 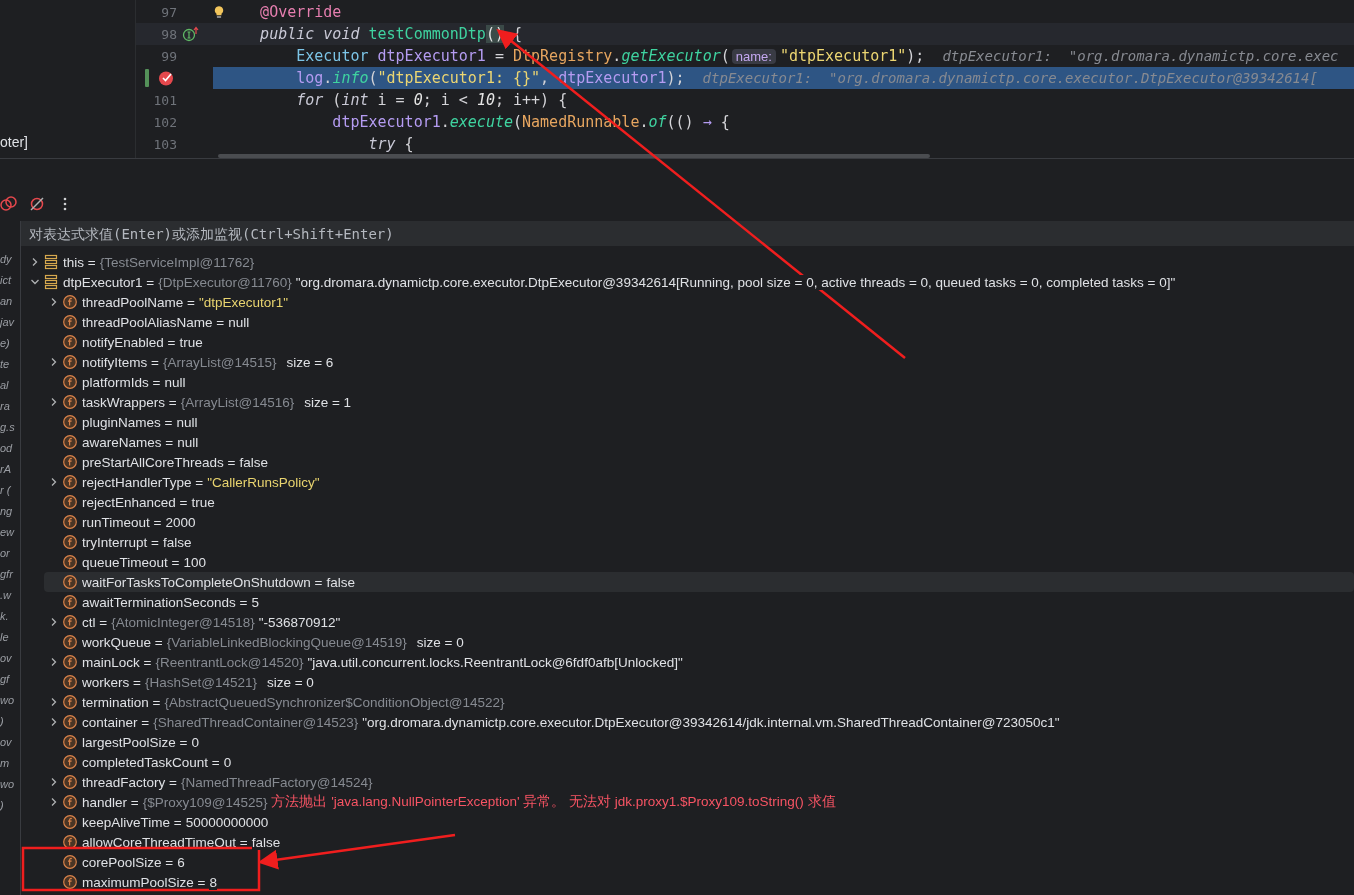 What do you see at coordinates (699, 582) in the screenshot?
I see `variable-row: waitForTasksToCompleteOnShutdown = false` at bounding box center [699, 582].